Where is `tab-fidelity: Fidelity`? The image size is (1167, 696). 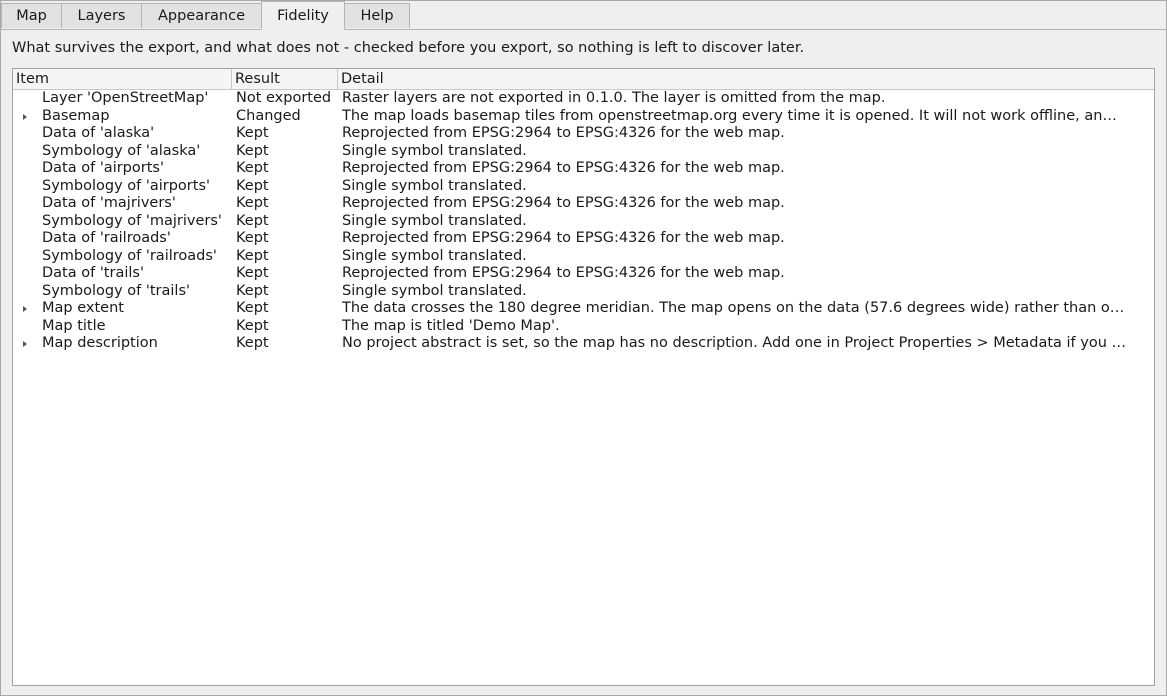
tab-fidelity: Fidelity is located at coordinates (303, 15).